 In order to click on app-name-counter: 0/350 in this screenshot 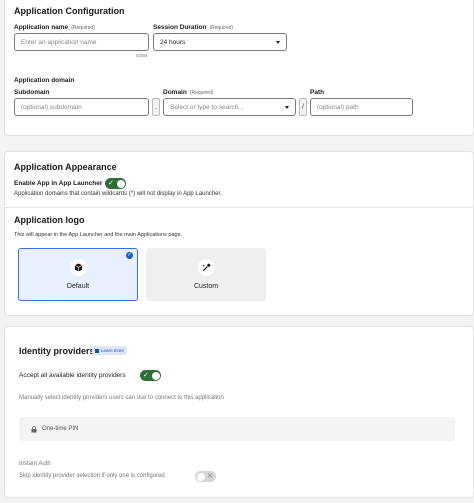, I will do `click(142, 55)`.